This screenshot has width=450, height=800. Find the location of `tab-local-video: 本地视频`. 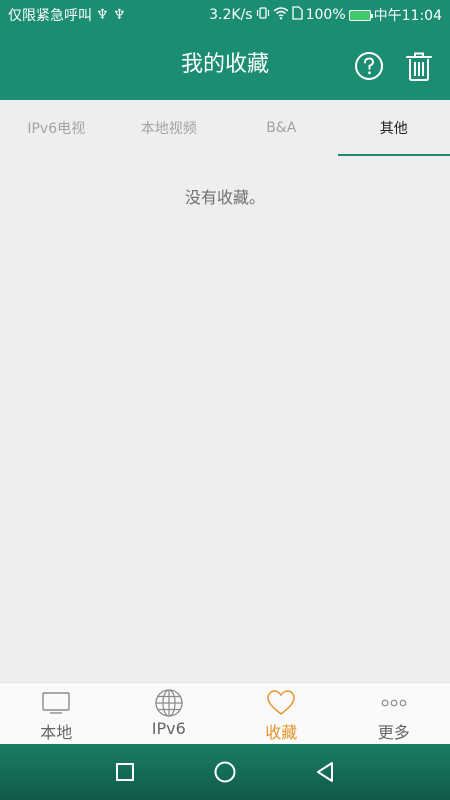

tab-local-video: 本地视频 is located at coordinates (169, 128).